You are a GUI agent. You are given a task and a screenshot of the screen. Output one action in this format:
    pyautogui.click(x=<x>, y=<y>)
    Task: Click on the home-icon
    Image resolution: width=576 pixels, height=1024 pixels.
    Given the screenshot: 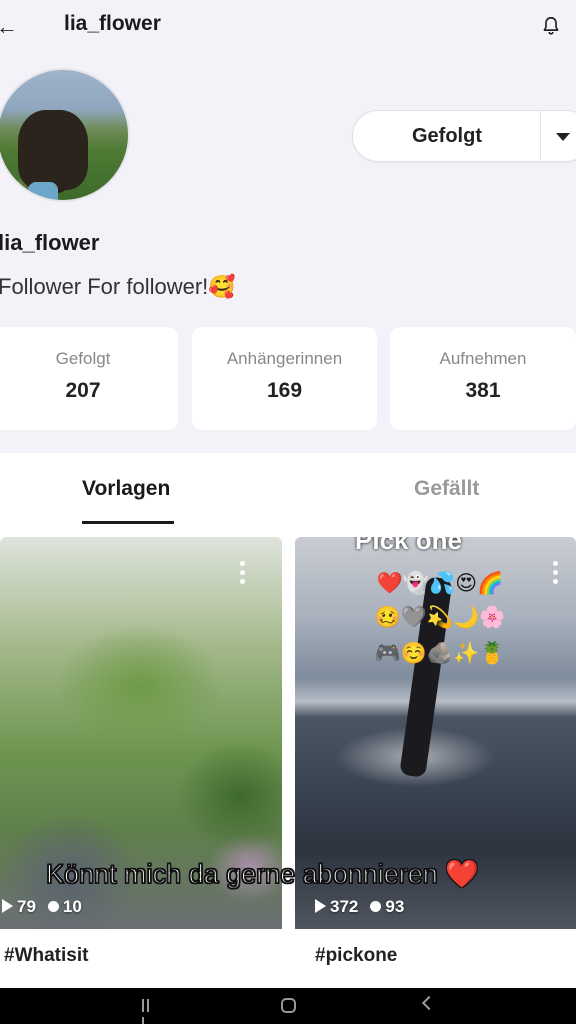 What is the action you would take?
    pyautogui.click(x=288, y=1005)
    